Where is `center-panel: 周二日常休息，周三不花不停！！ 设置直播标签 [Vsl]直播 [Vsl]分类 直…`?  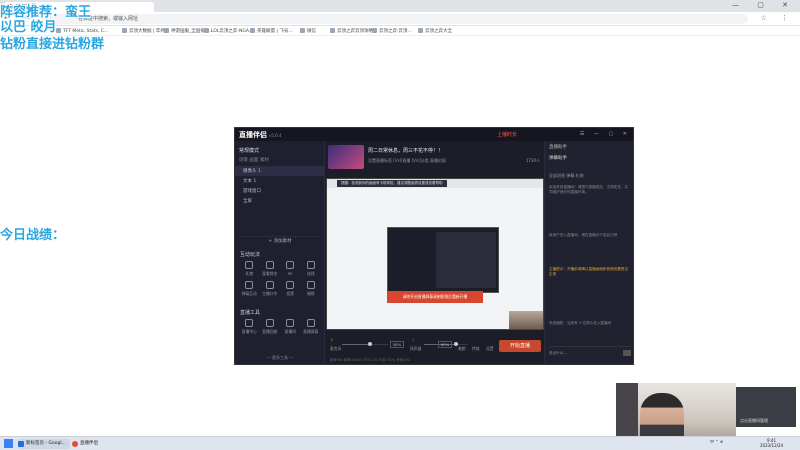 center-panel: 周二日常休息，周三不花不停！！ 设置直播标签 [Vsl]直播 [Vsl]分类 直… is located at coordinates (435, 252).